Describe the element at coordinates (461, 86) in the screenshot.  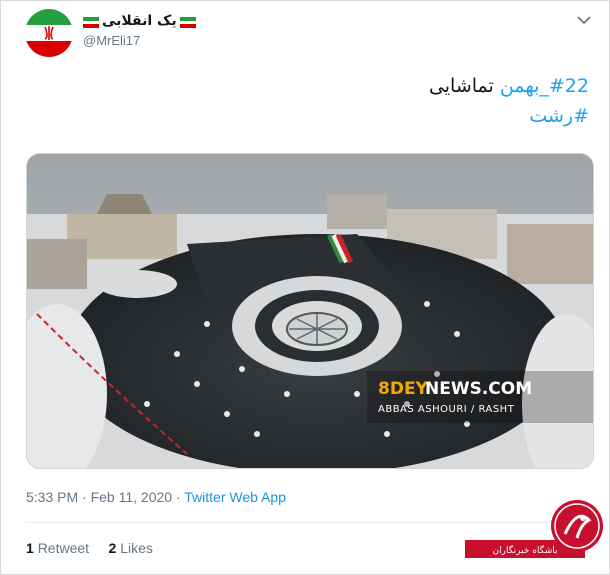
I see `tweet-word: تماشایی` at that location.